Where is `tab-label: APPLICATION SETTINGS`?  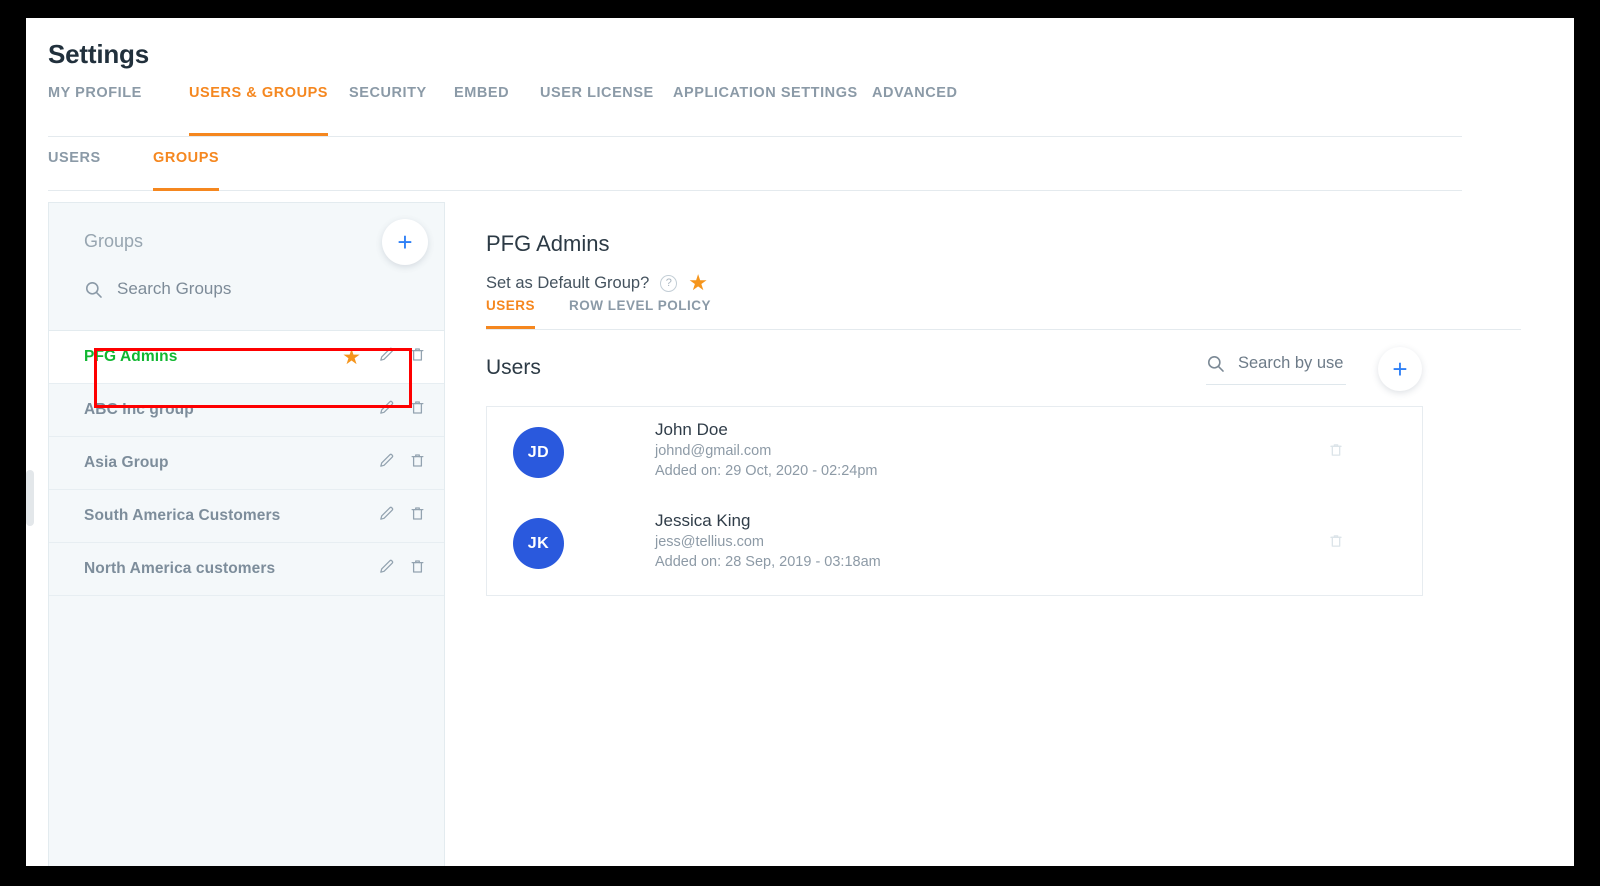
tab-label: APPLICATION SETTINGS is located at coordinates (765, 93).